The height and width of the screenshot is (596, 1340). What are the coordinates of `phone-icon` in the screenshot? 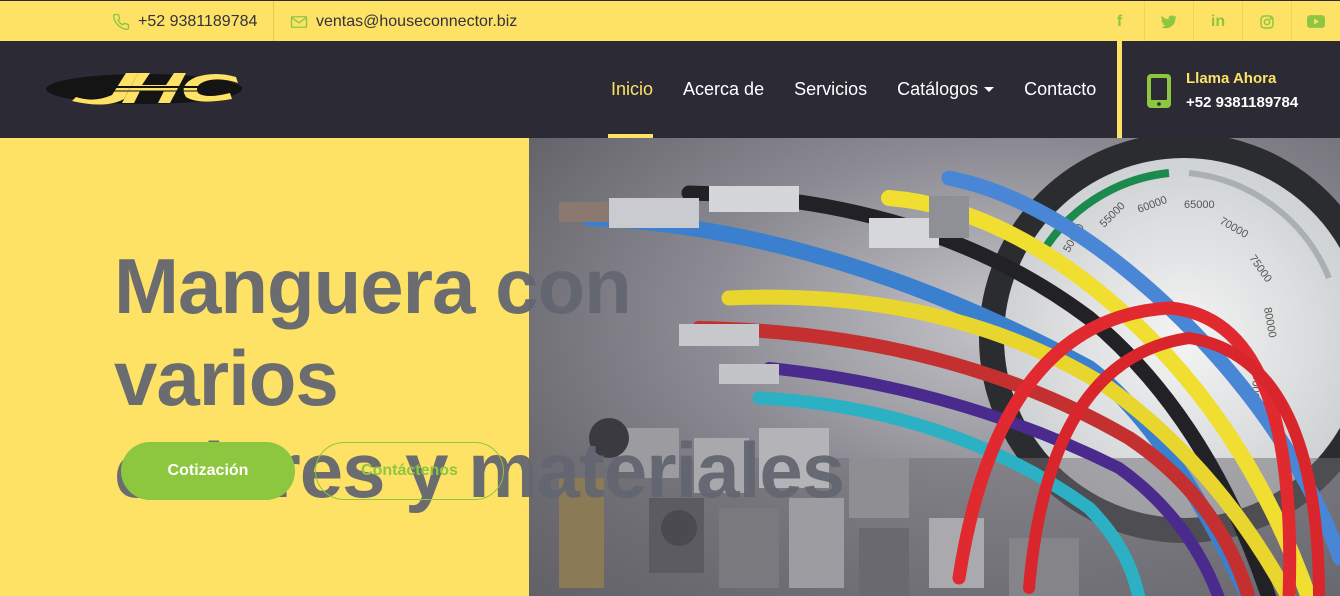 It's located at (121, 22).